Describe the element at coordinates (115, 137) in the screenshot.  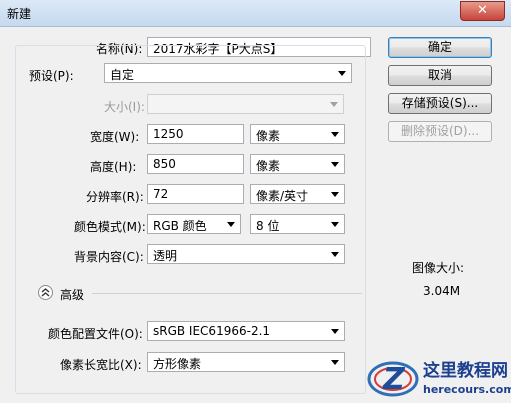
I see `width-label: 宽度(W):` at that location.